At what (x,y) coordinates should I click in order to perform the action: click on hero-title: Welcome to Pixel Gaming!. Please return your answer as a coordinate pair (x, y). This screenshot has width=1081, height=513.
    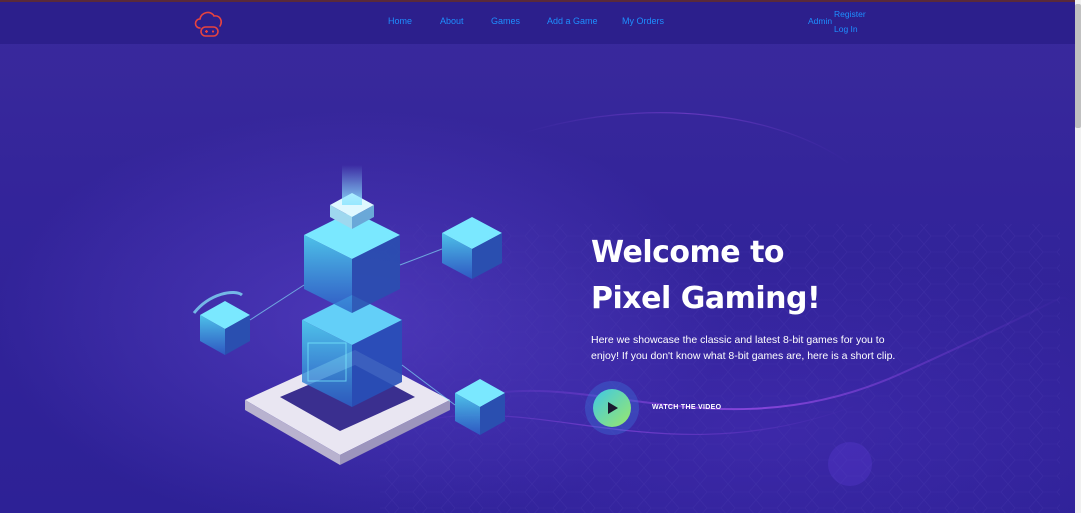
    Looking at the image, I should click on (741, 276).